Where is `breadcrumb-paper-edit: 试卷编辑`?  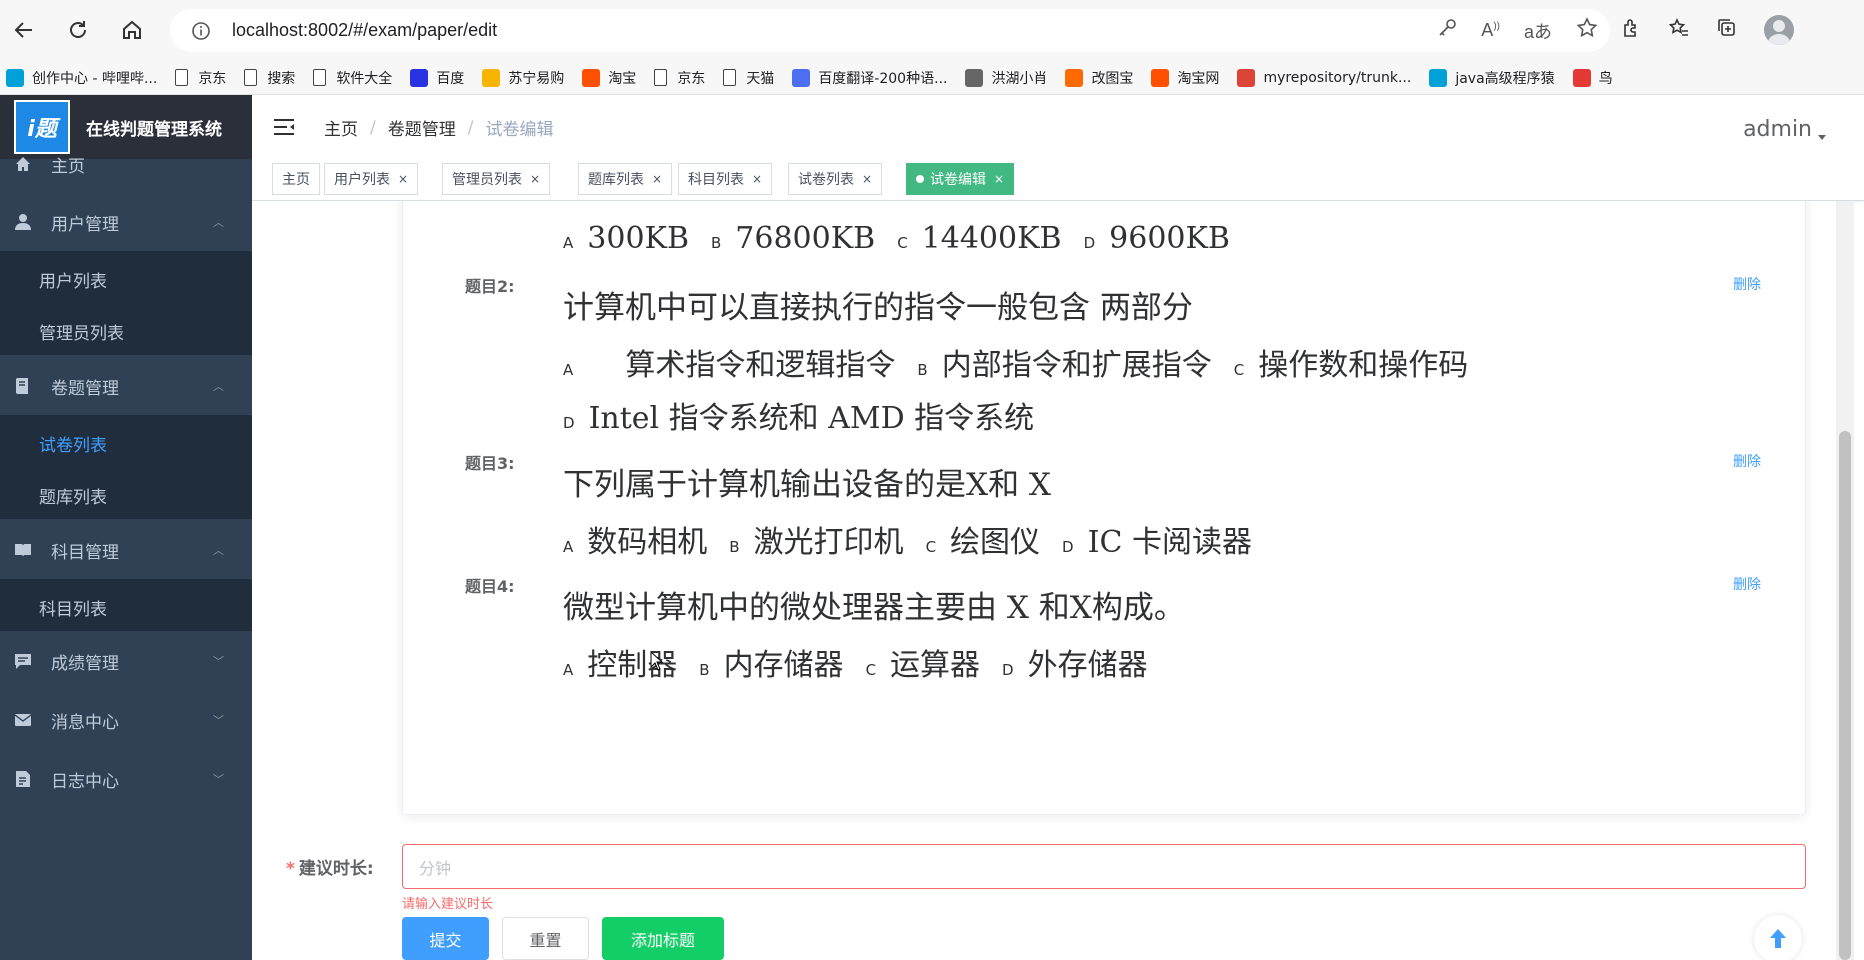
breadcrumb-paper-edit: 试卷编辑 is located at coordinates (519, 130).